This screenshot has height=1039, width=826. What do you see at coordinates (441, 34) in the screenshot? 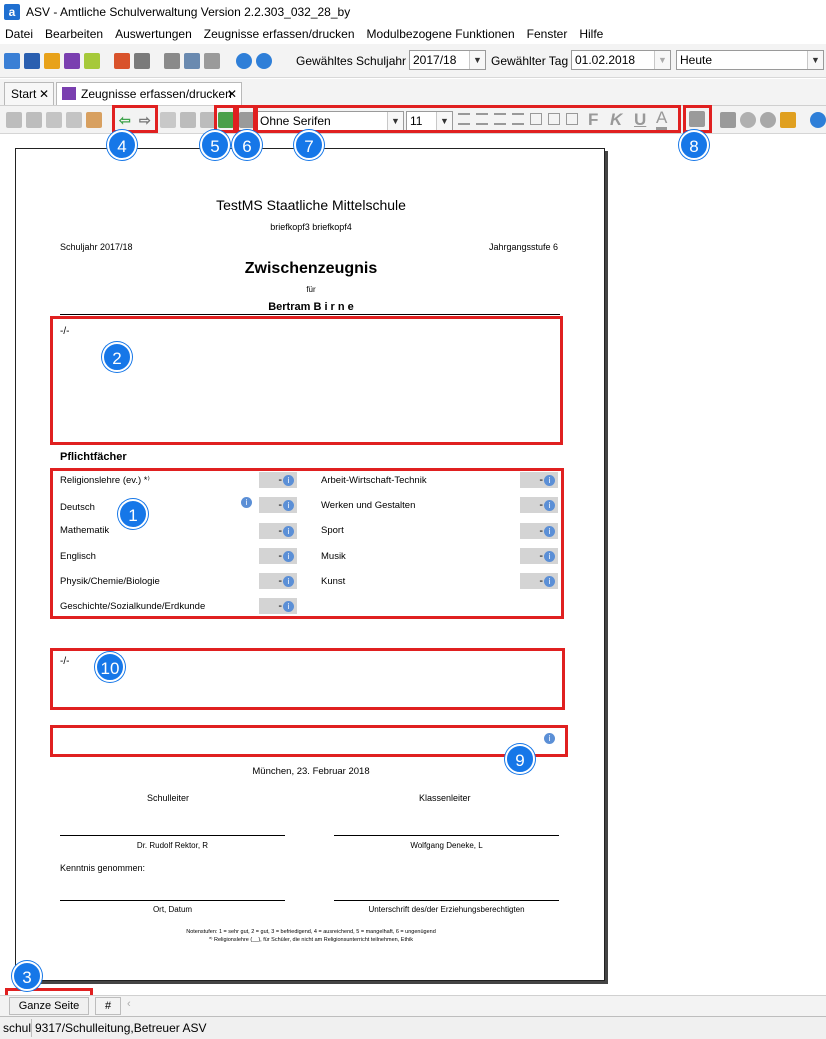
I see `menu-modulbezogene-funktionen: Modulbezogene Funktionen` at bounding box center [441, 34].